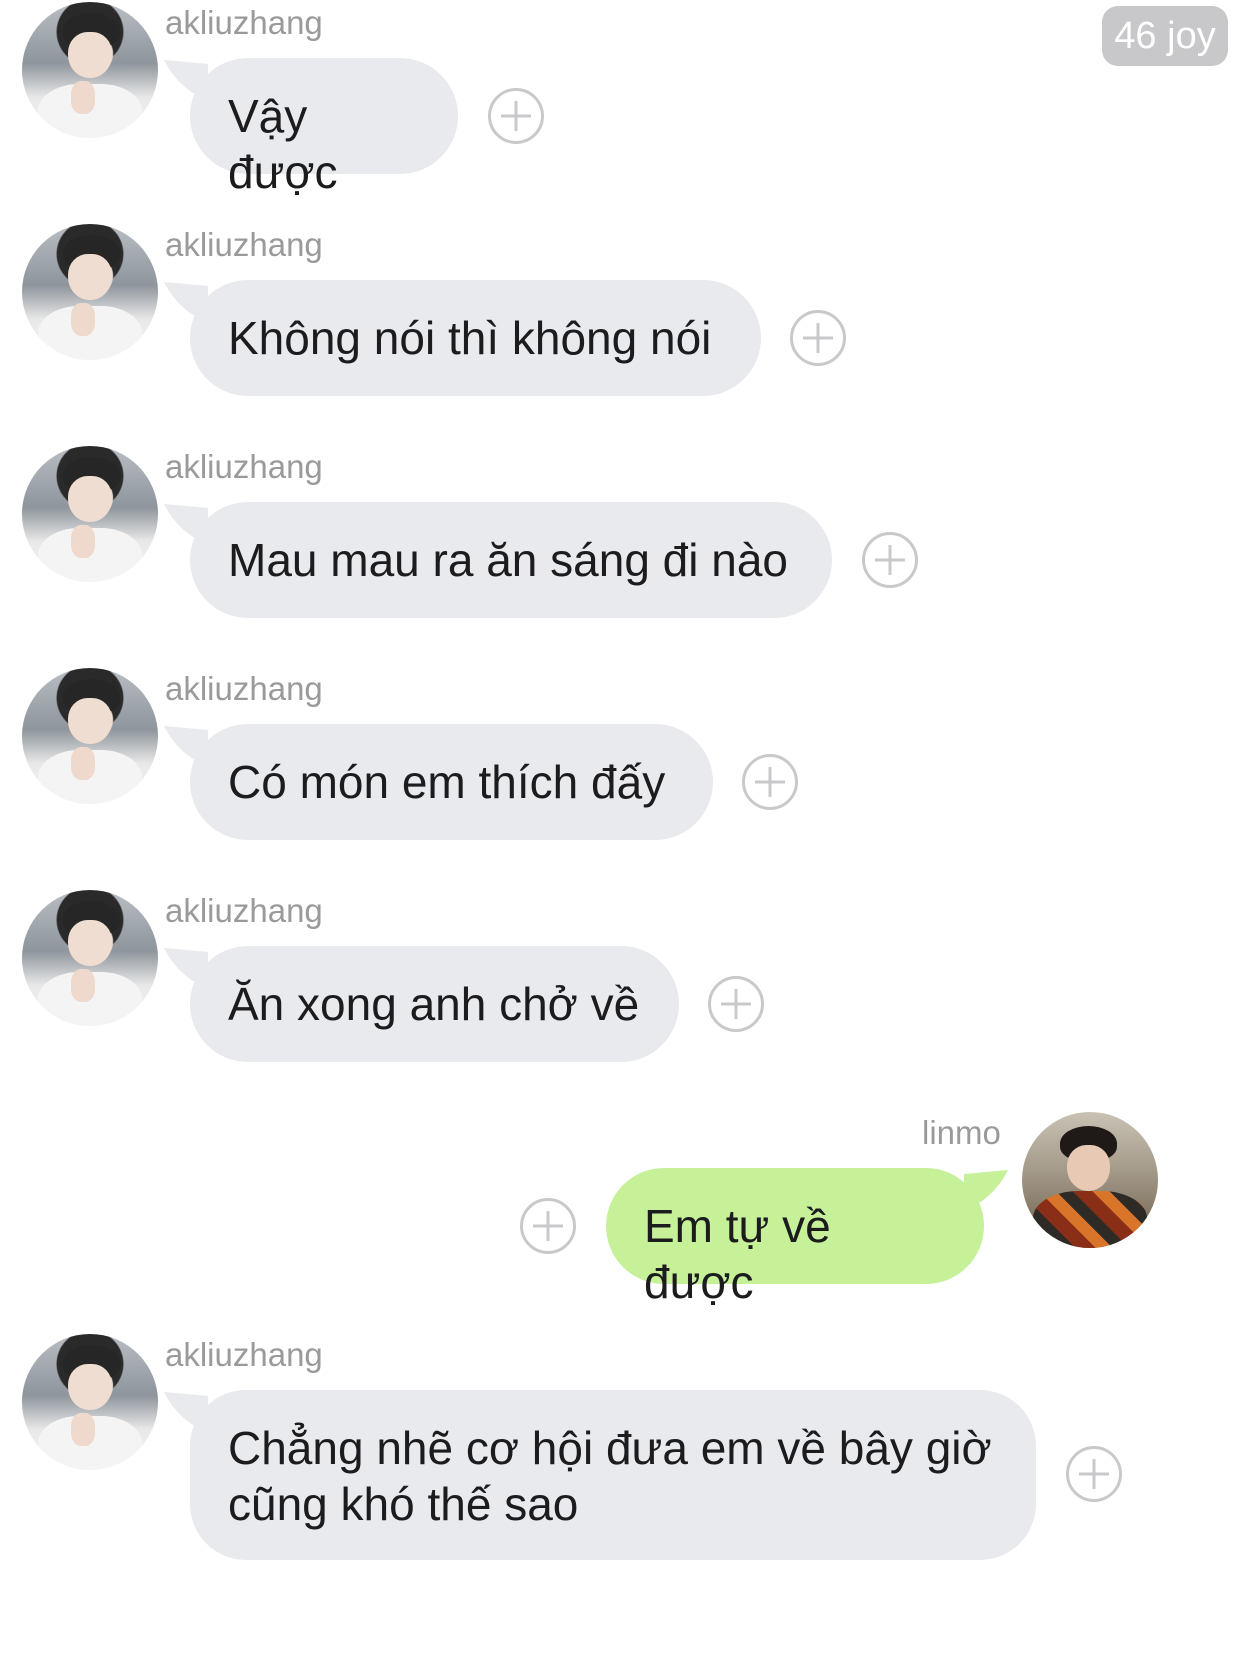 The image size is (1242, 1660). Describe the element at coordinates (795, 1238) in the screenshot. I see `message-bubble: Em tự về được` at that location.